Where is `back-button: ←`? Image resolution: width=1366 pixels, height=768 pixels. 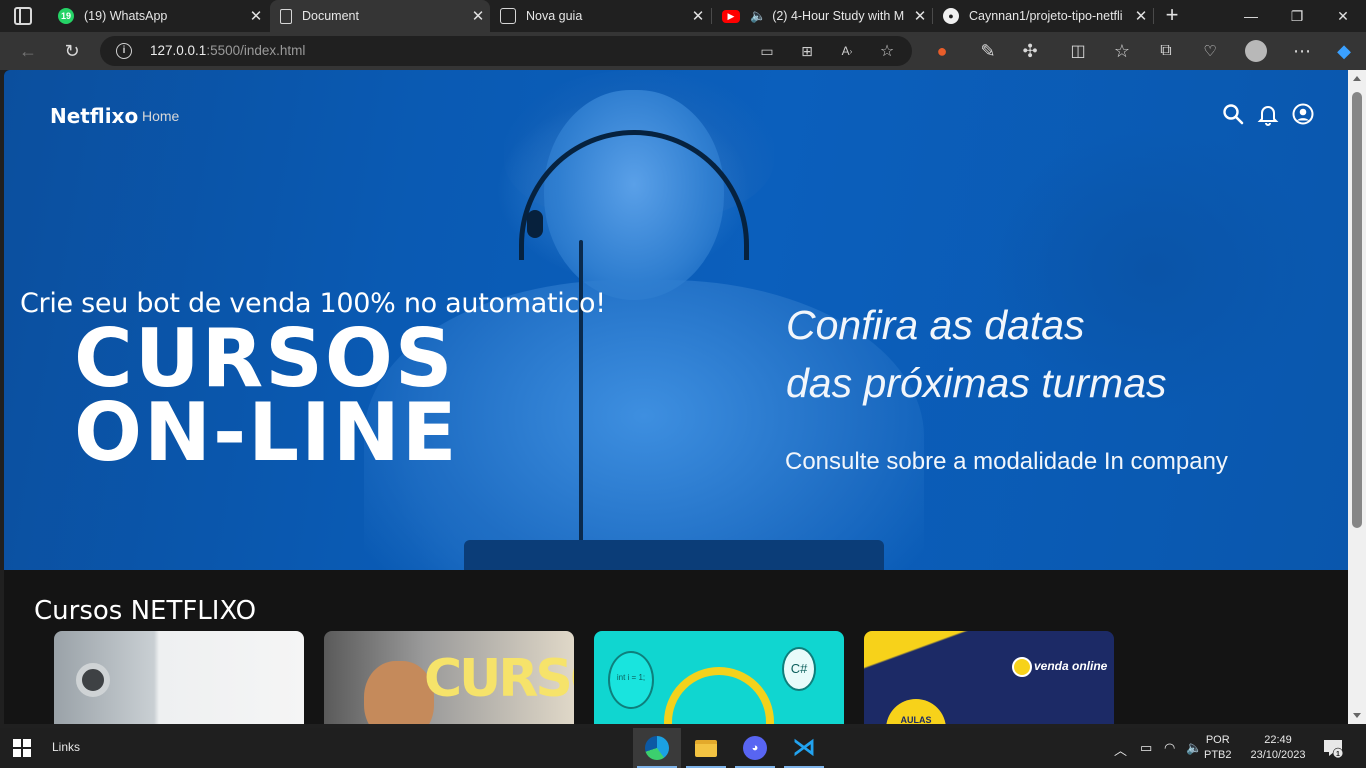 back-button: ← is located at coordinates (28, 51).